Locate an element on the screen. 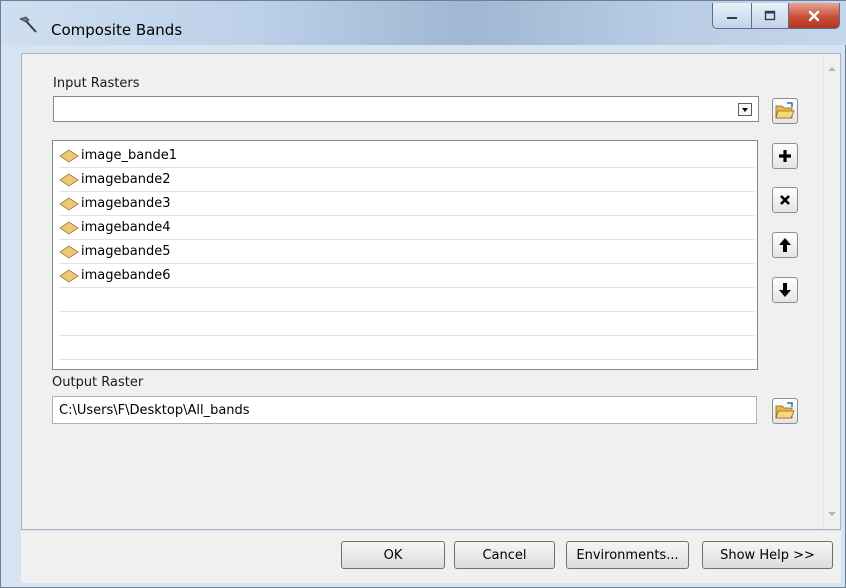 The height and width of the screenshot is (588, 846). x-icon is located at coordinates (785, 200).